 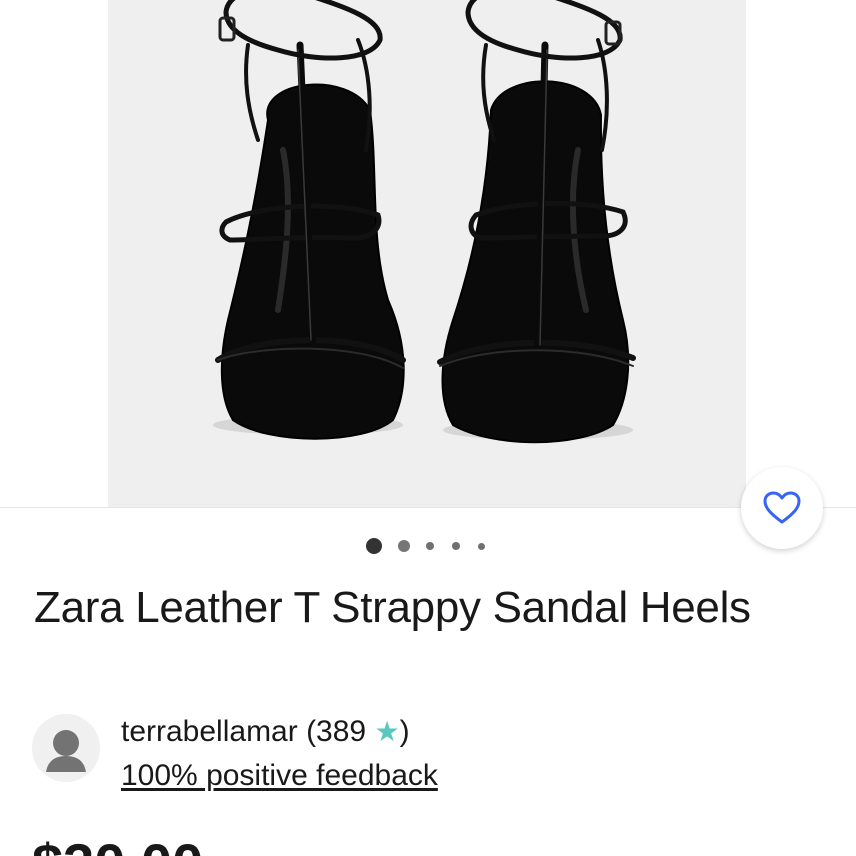 What do you see at coordinates (387, 731) in the screenshot?
I see `star-icon: ★` at bounding box center [387, 731].